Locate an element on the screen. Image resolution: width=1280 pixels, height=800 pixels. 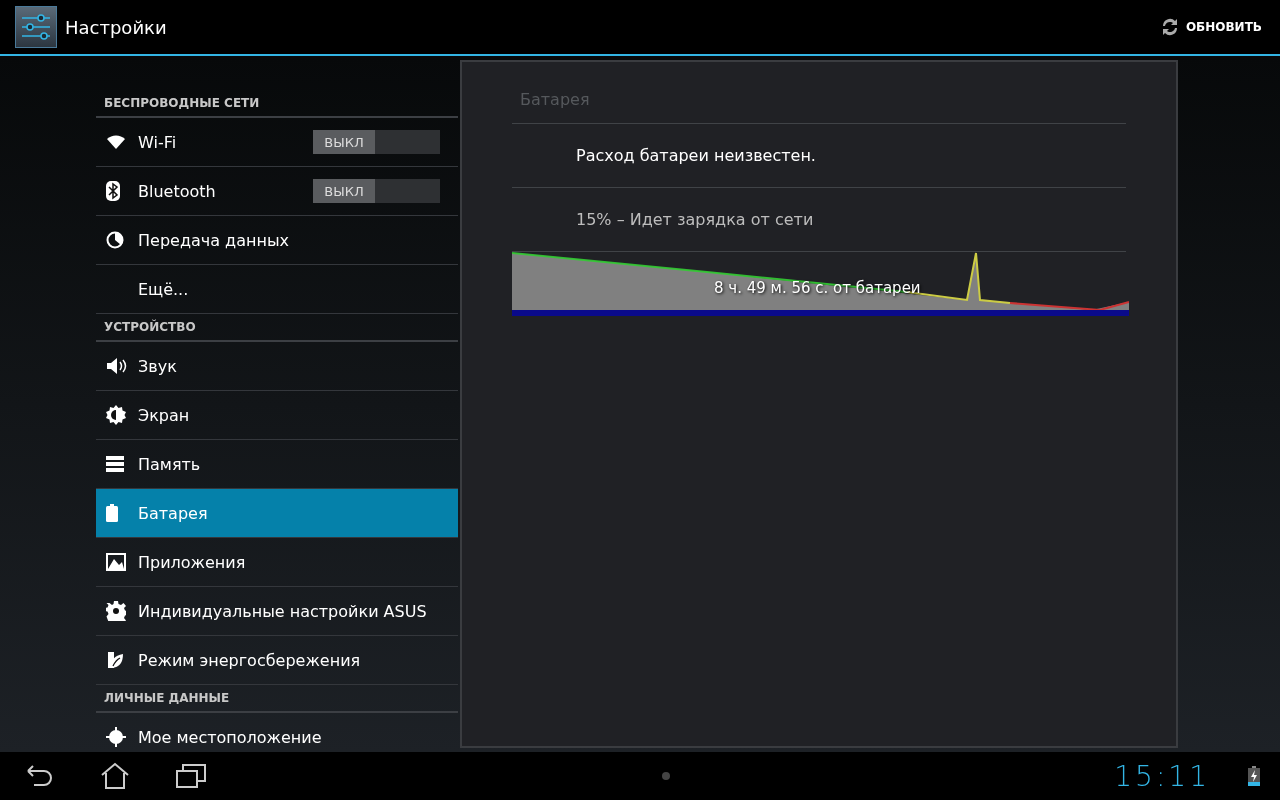
app-title: Настройки is located at coordinates (116, 27).